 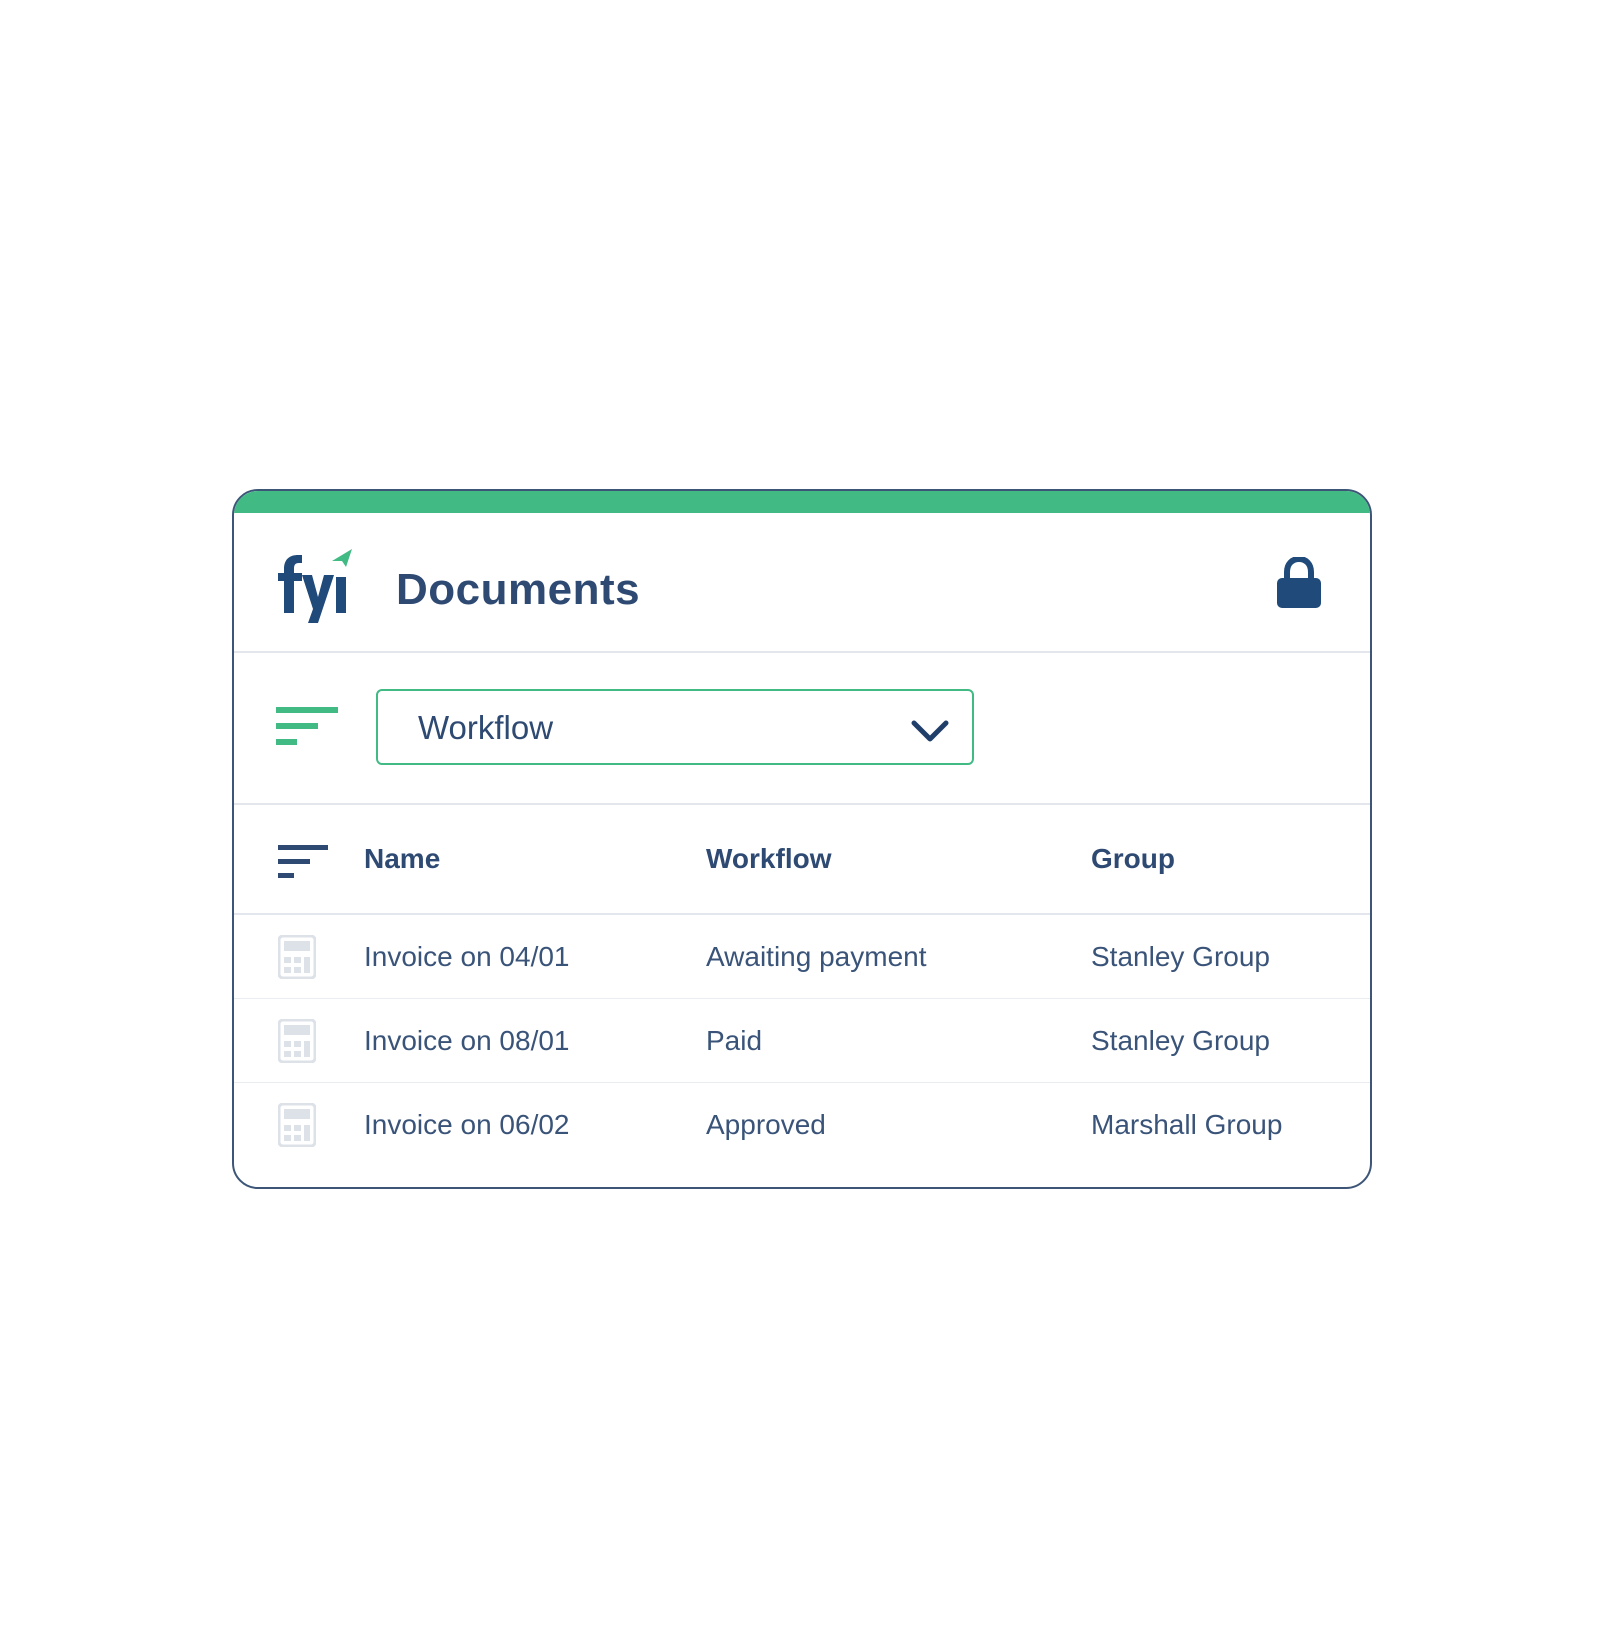 I want to click on column-header-workflow: Workflow, so click(x=768, y=859).